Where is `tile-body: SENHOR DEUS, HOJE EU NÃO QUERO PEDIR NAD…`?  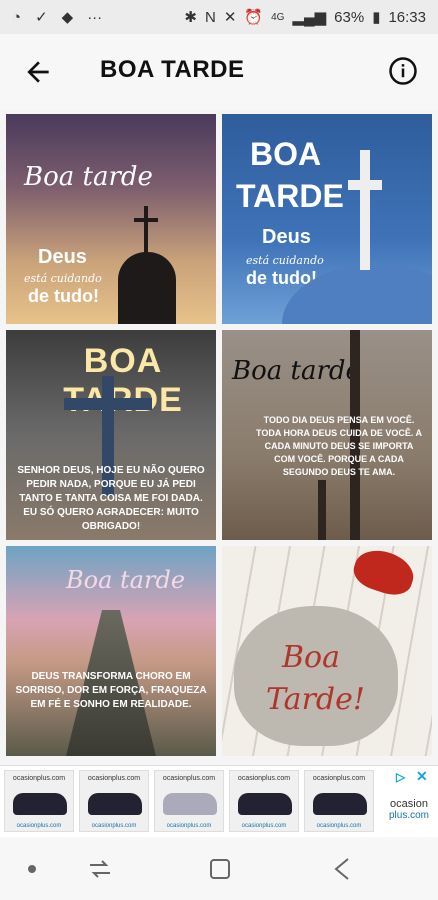 tile-body: SENHOR DEUS, HOJE EU NÃO QUERO PEDIR NAD… is located at coordinates (111, 498).